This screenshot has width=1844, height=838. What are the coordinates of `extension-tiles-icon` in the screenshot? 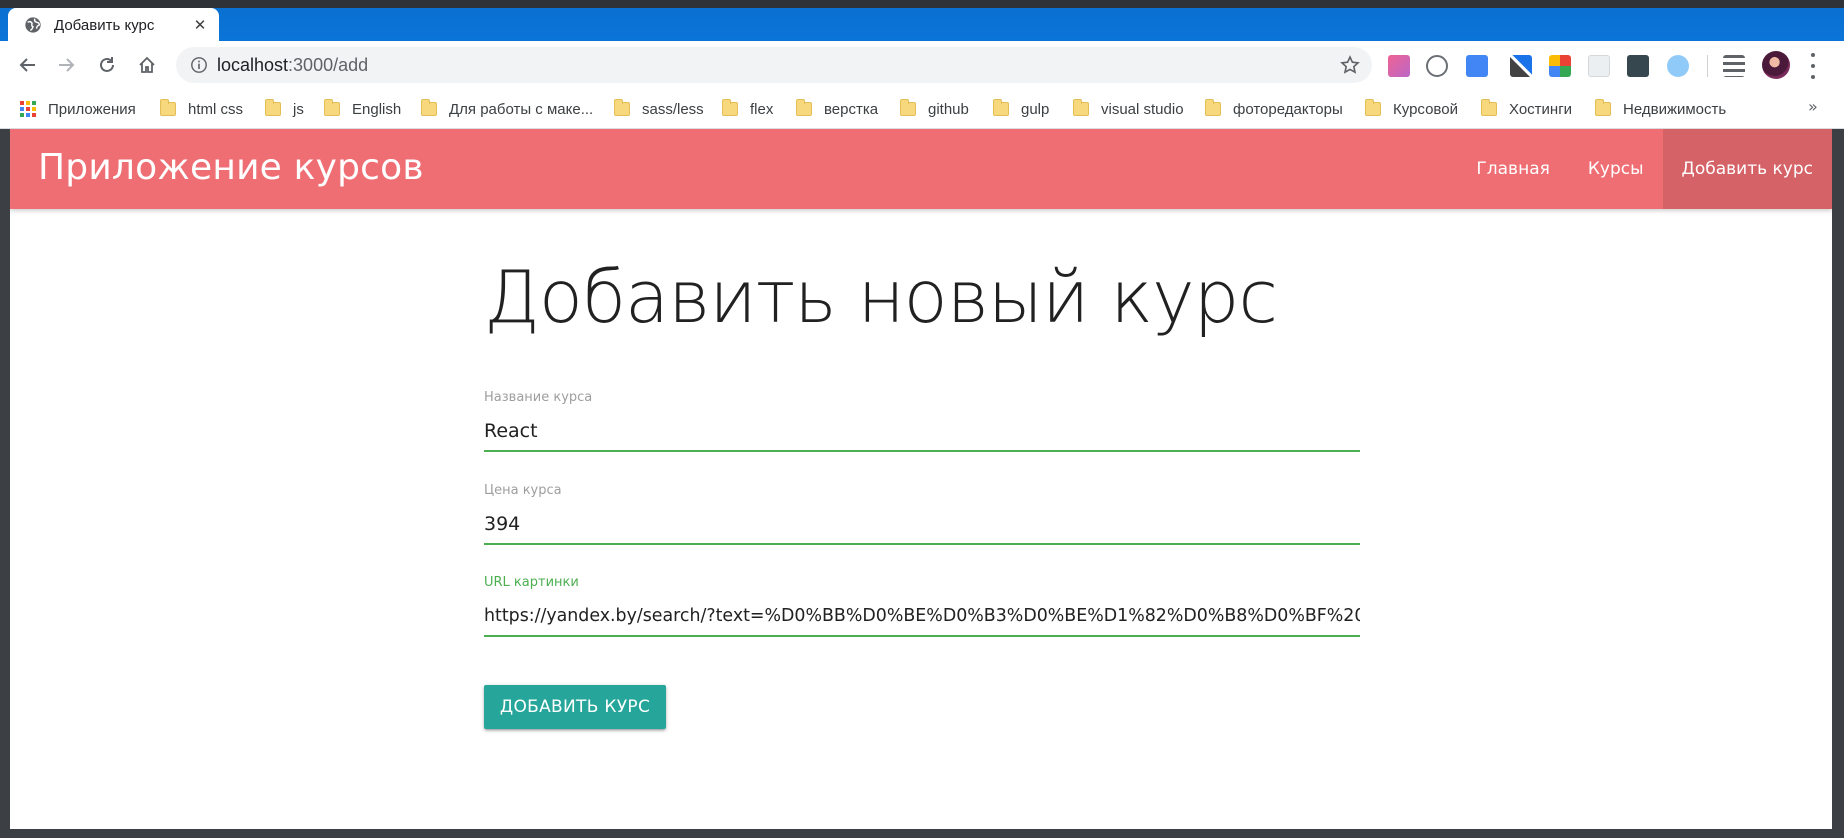 It's located at (1560, 66).